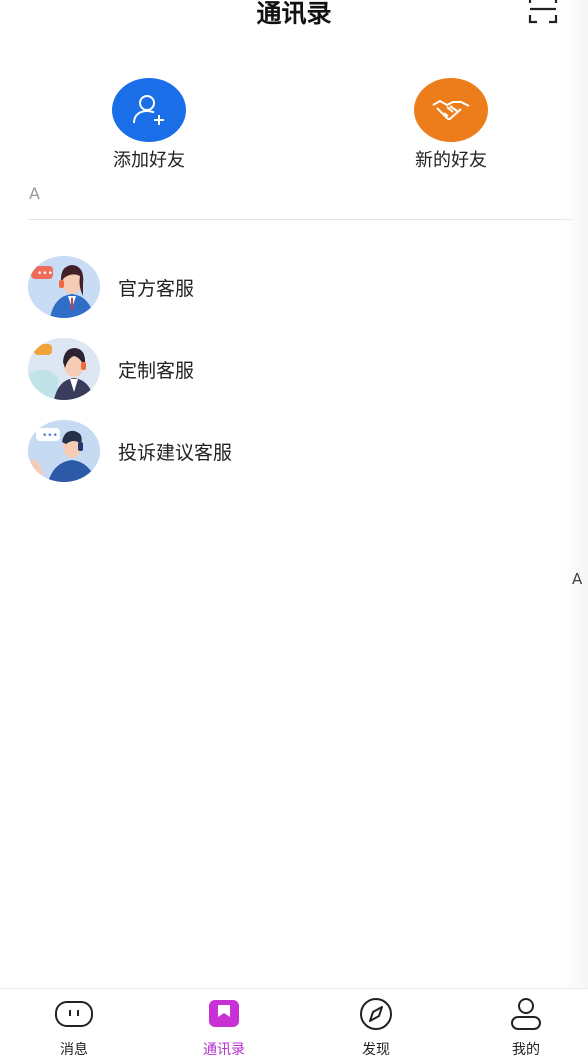  What do you see at coordinates (294, 14) in the screenshot?
I see `page-title: 通讯录` at bounding box center [294, 14].